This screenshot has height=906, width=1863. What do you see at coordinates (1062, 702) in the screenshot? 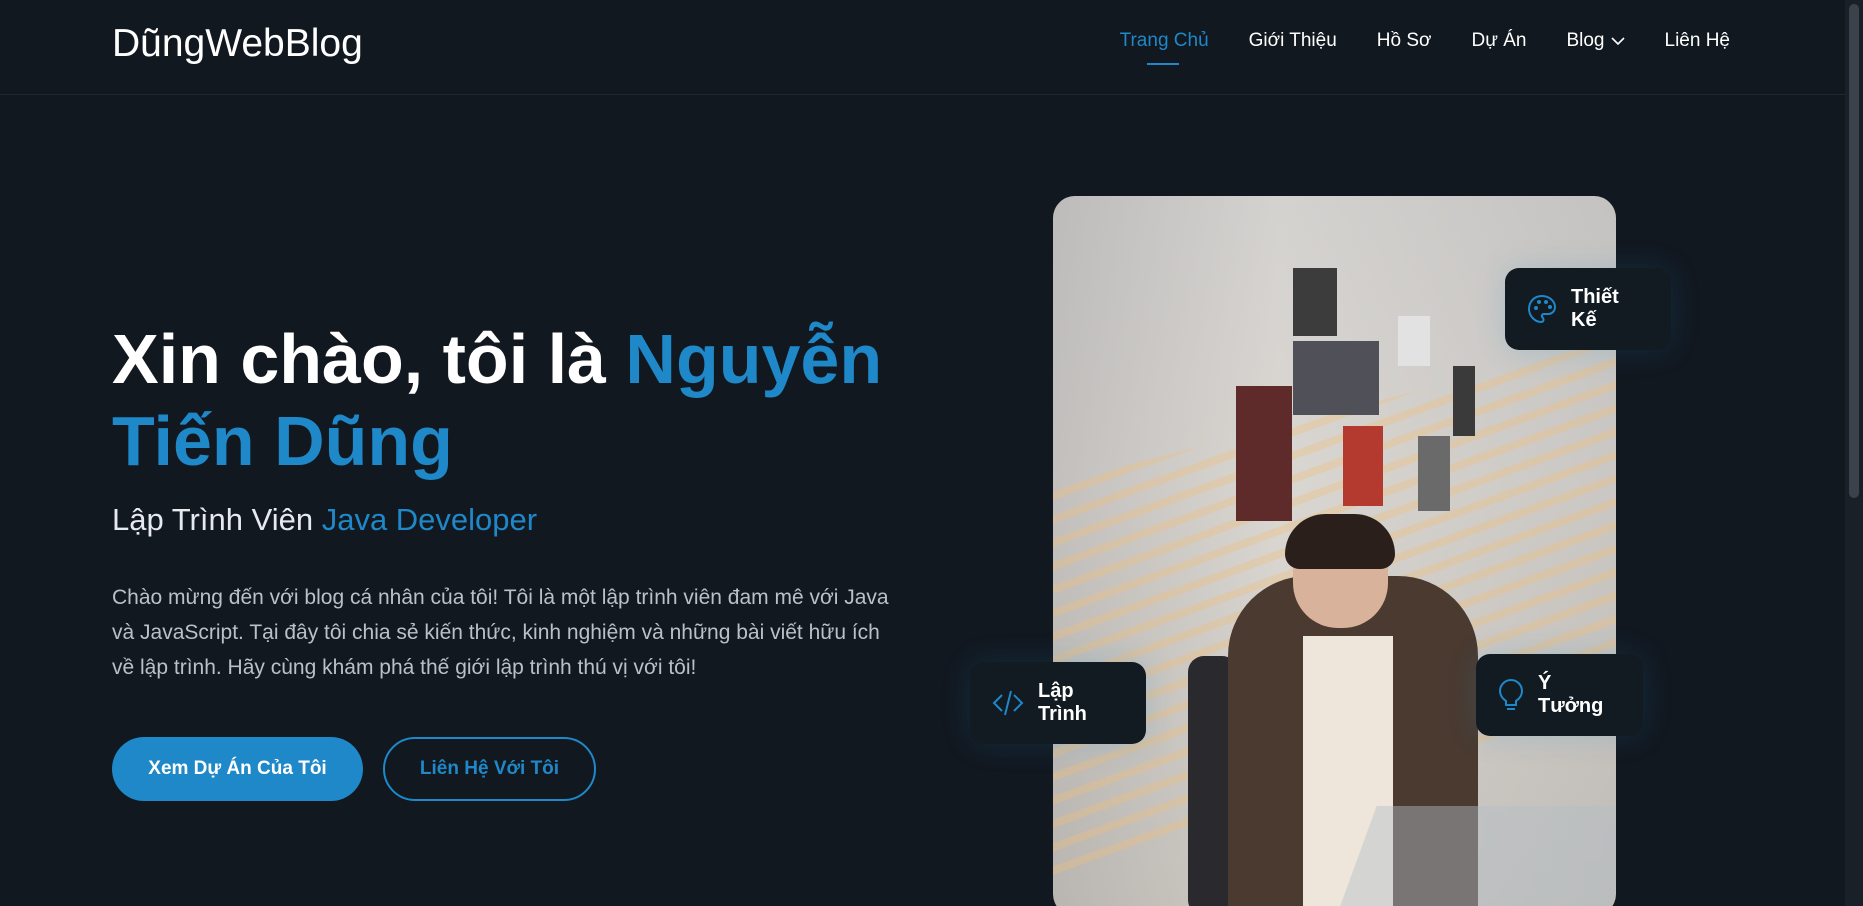
I see `code-chip-label: Lập Trình` at bounding box center [1062, 702].